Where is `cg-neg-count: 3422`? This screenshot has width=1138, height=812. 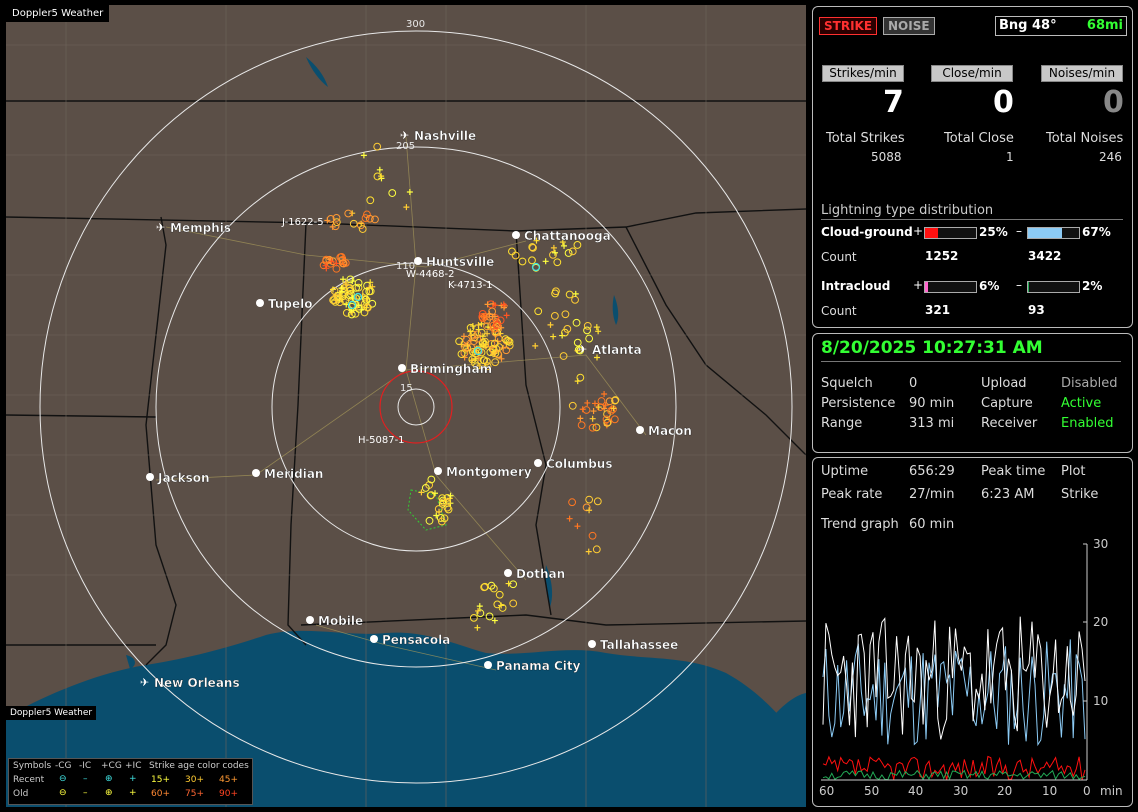 cg-neg-count: 3422 is located at coordinates (1045, 256).